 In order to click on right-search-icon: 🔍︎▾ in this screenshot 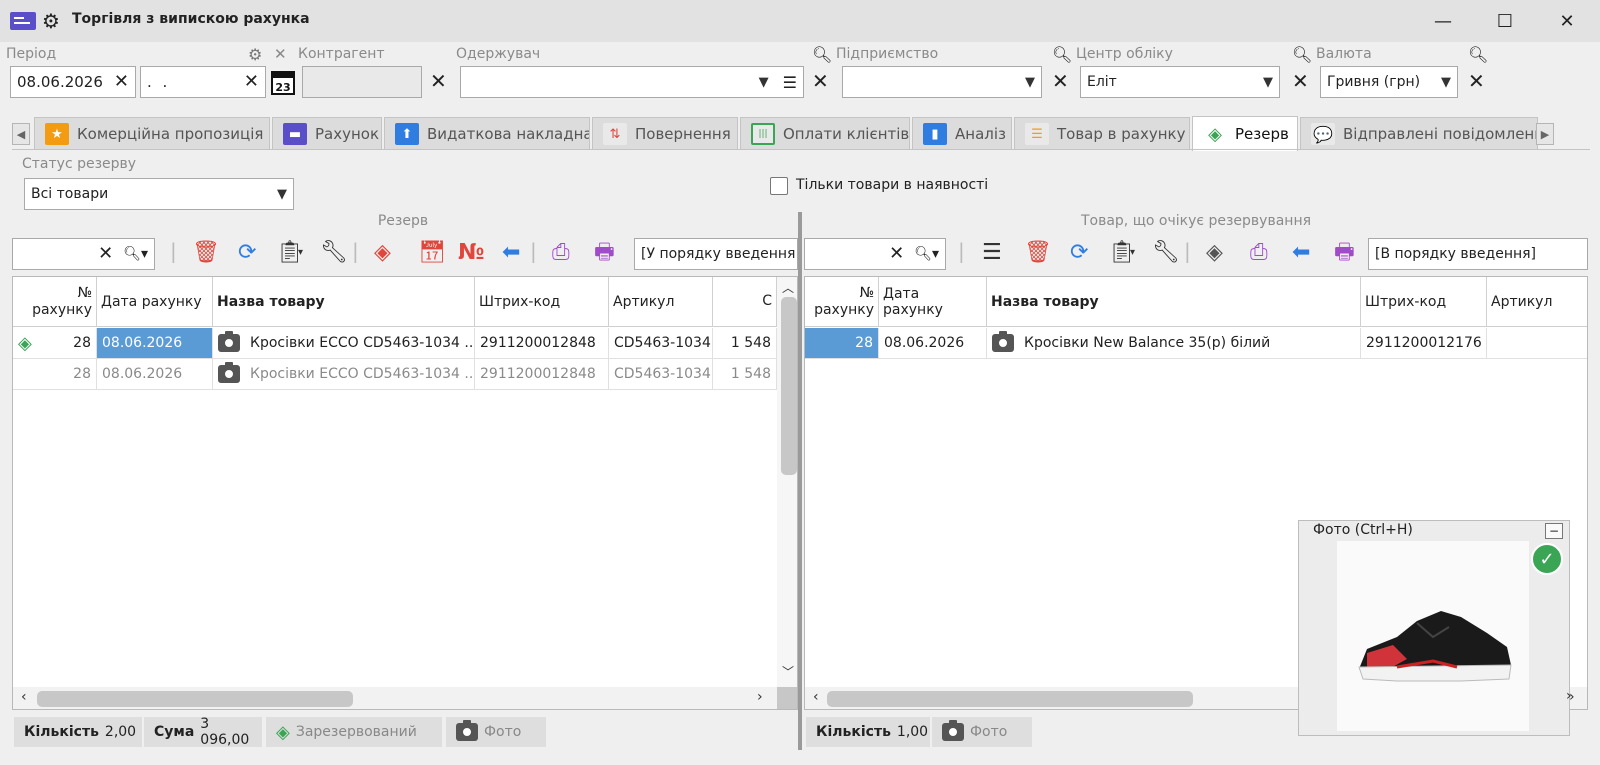, I will do `click(926, 254)`.